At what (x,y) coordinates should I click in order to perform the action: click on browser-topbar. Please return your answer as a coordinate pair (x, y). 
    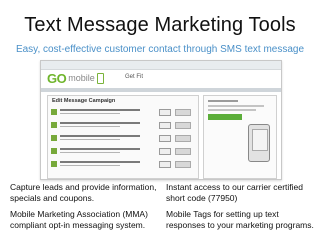
    Looking at the image, I should click on (161, 65).